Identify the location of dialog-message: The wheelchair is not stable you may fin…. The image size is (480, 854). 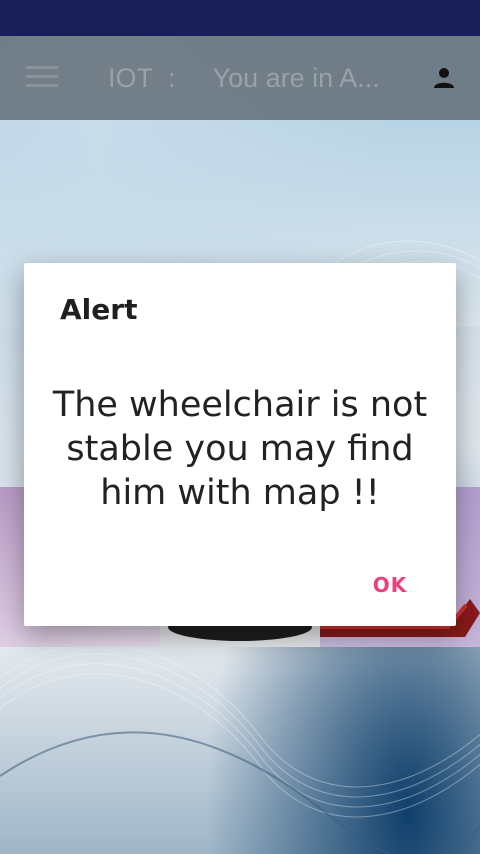
(240, 449).